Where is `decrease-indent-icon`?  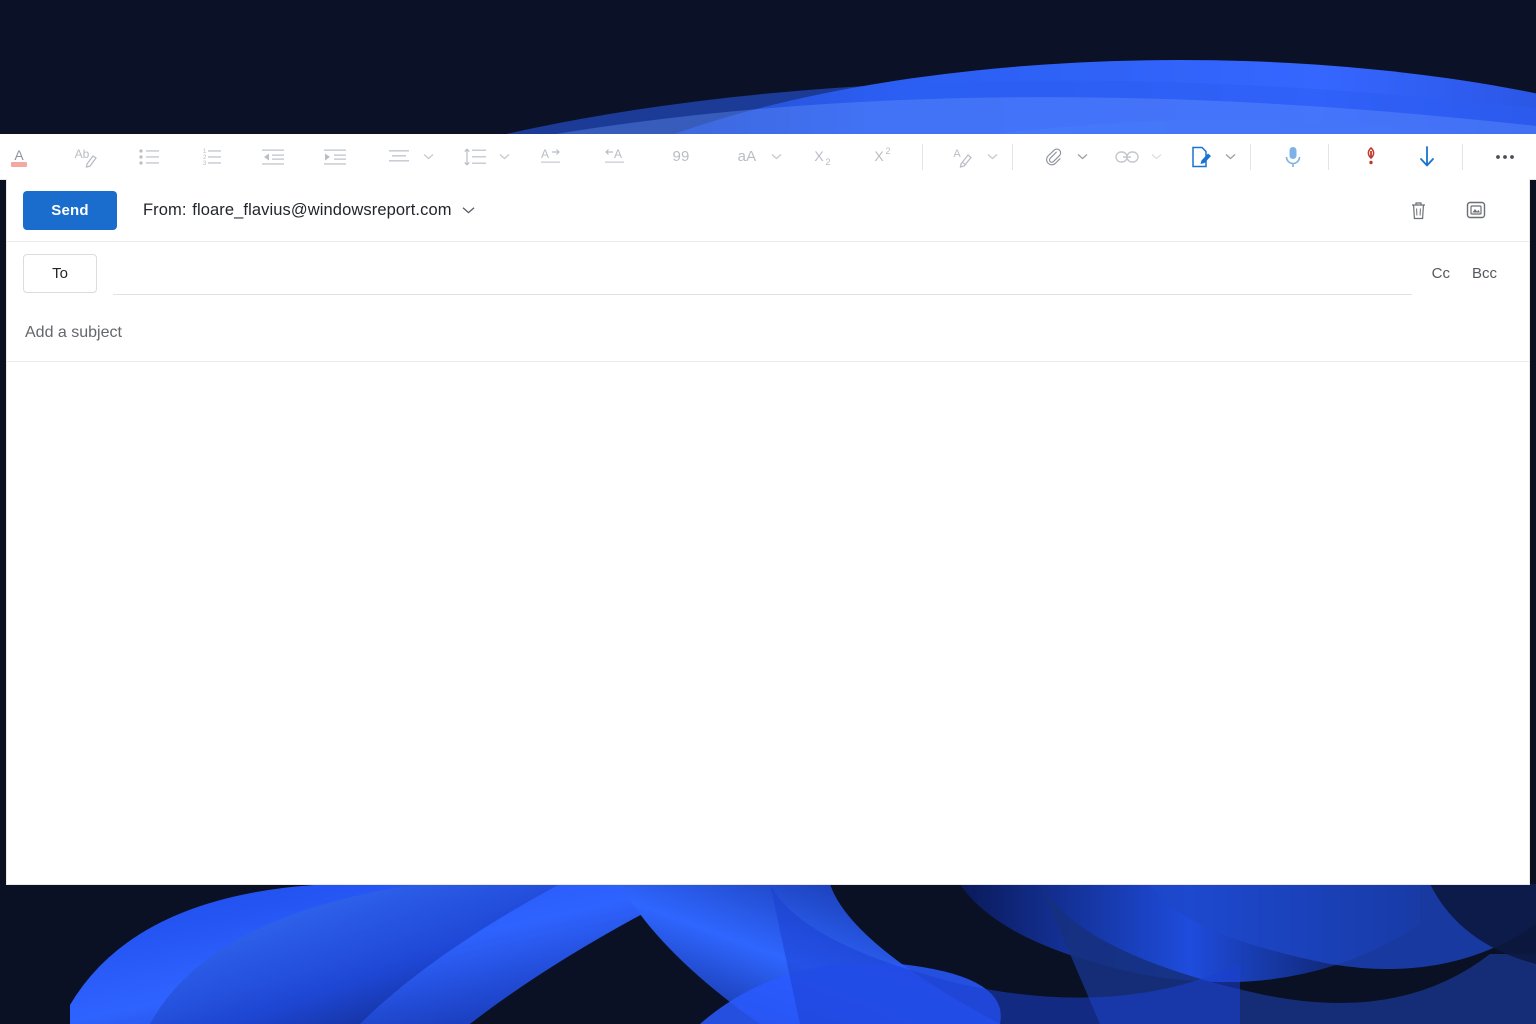 decrease-indent-icon is located at coordinates (273, 157).